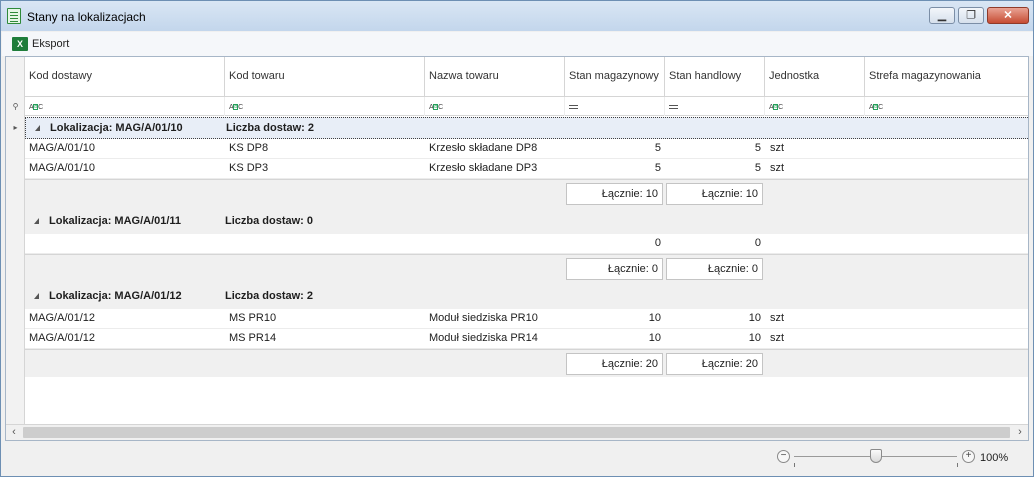 The height and width of the screenshot is (477, 1034). Describe the element at coordinates (754, 338) in the screenshot. I see `cell-stan-handlowy: 10` at that location.